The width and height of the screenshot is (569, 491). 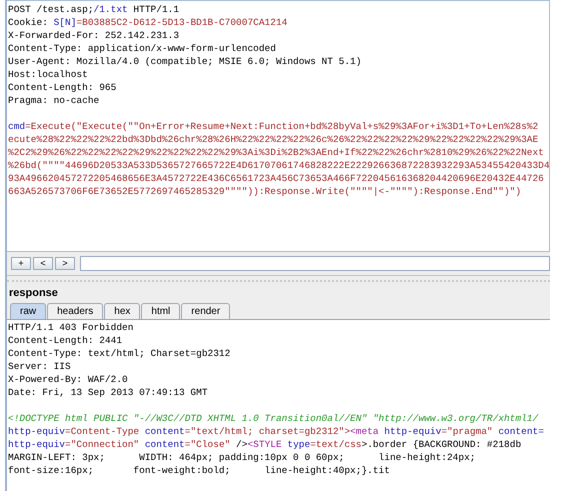 What do you see at coordinates (205, 311) in the screenshot?
I see `tab: render` at bounding box center [205, 311].